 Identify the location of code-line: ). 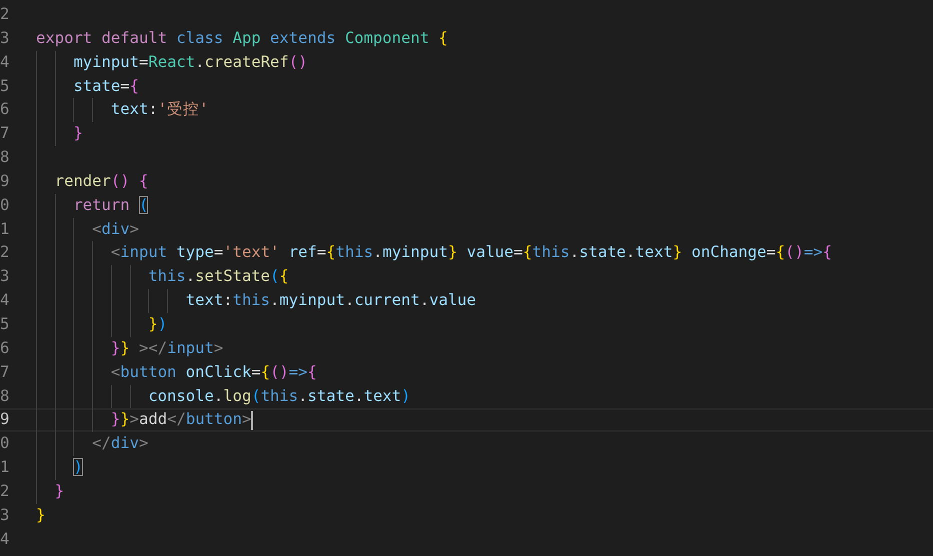
(78, 467).